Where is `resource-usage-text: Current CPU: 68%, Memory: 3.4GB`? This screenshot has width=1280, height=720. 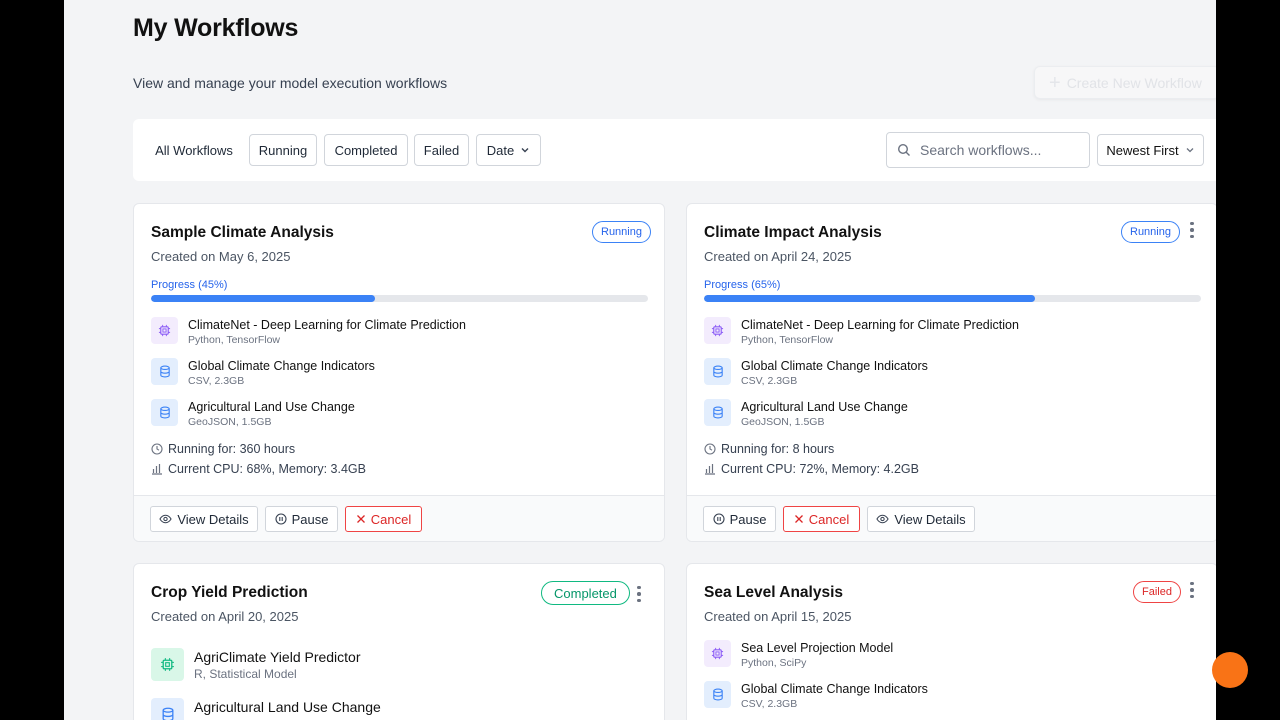
resource-usage-text: Current CPU: 68%, Memory: 3.4GB is located at coordinates (267, 469).